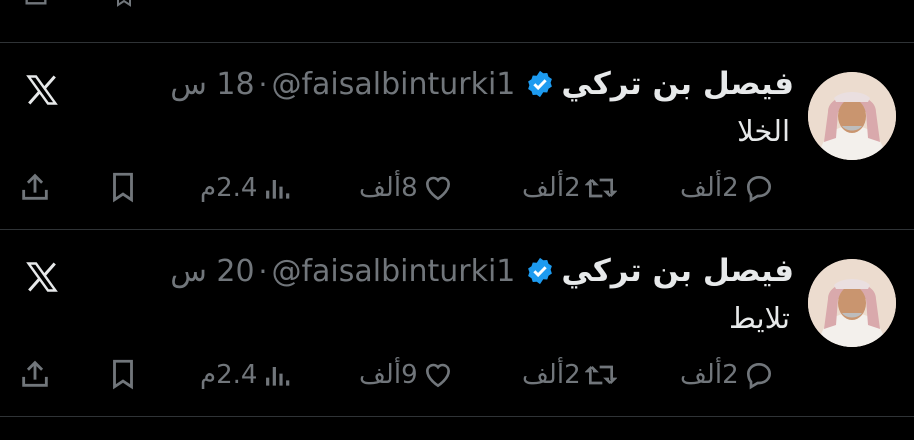 The width and height of the screenshot is (914, 440). Describe the element at coordinates (212, 84) in the screenshot. I see `tweet-time: 18 س` at that location.